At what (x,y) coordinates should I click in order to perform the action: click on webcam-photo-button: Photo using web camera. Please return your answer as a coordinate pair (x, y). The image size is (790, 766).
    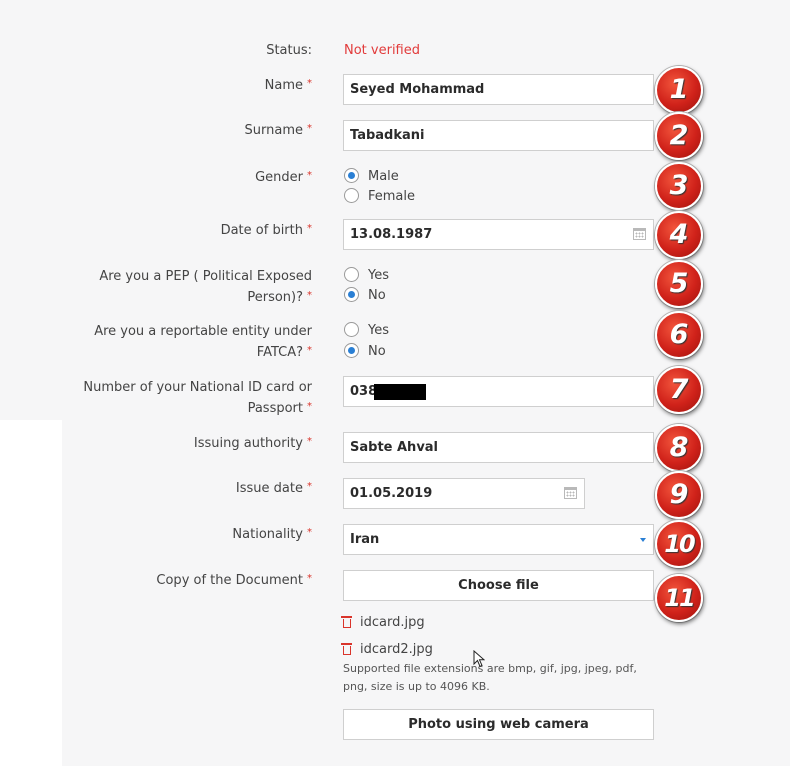
    Looking at the image, I should click on (498, 724).